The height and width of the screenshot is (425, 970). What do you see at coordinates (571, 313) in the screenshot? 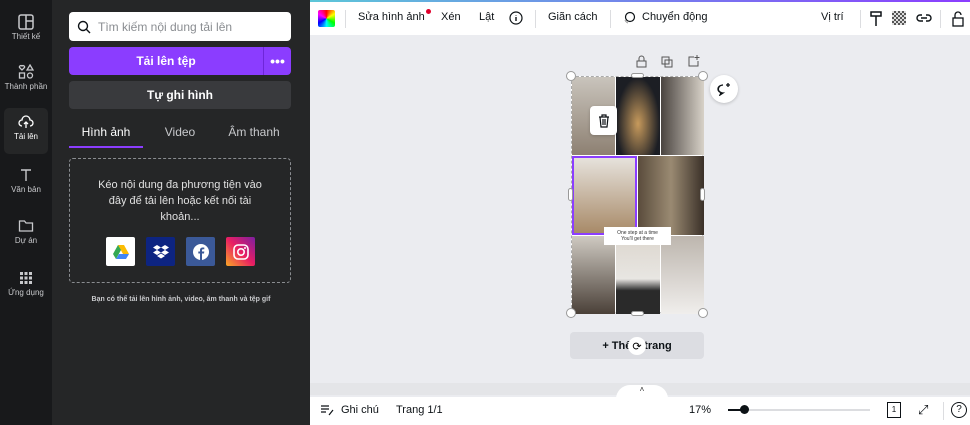
I see `resize-handle-bl` at bounding box center [571, 313].